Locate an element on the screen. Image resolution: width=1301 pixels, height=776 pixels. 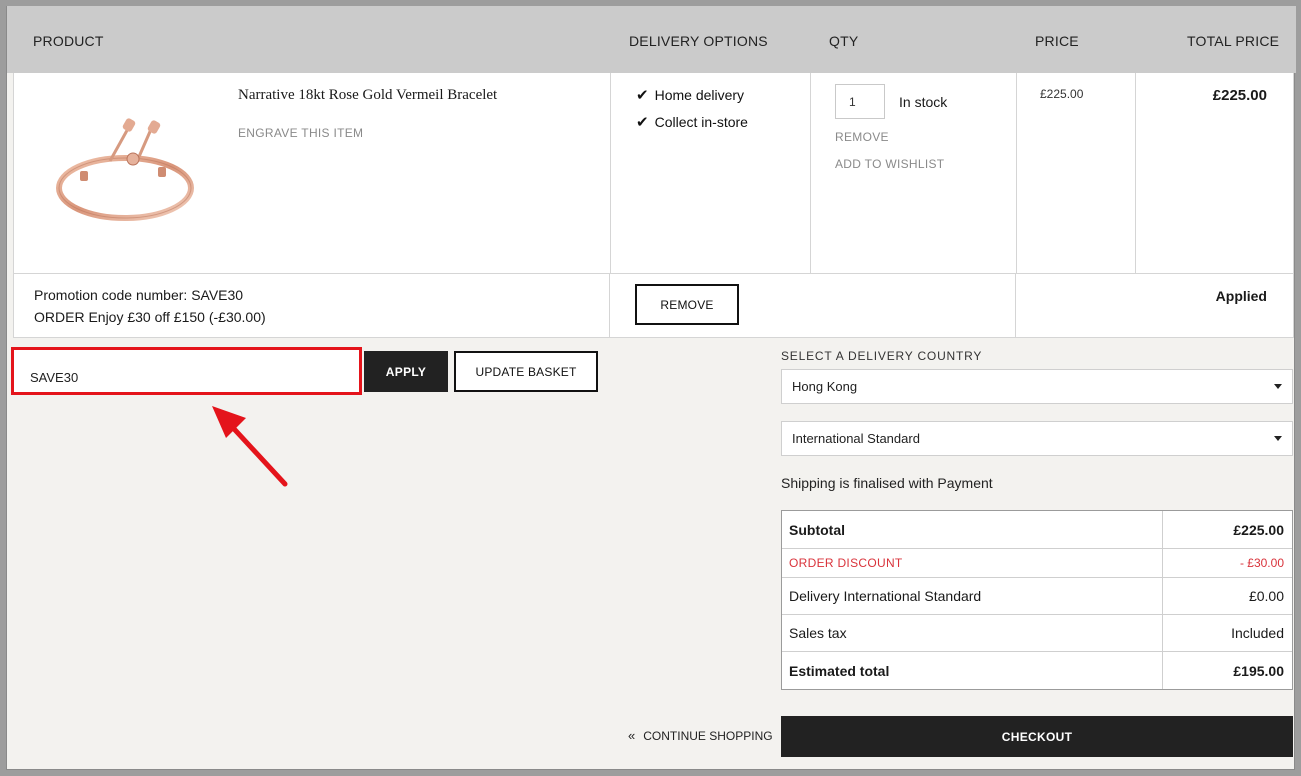
delivery-cost-value: £0.00 is located at coordinates (1266, 596).